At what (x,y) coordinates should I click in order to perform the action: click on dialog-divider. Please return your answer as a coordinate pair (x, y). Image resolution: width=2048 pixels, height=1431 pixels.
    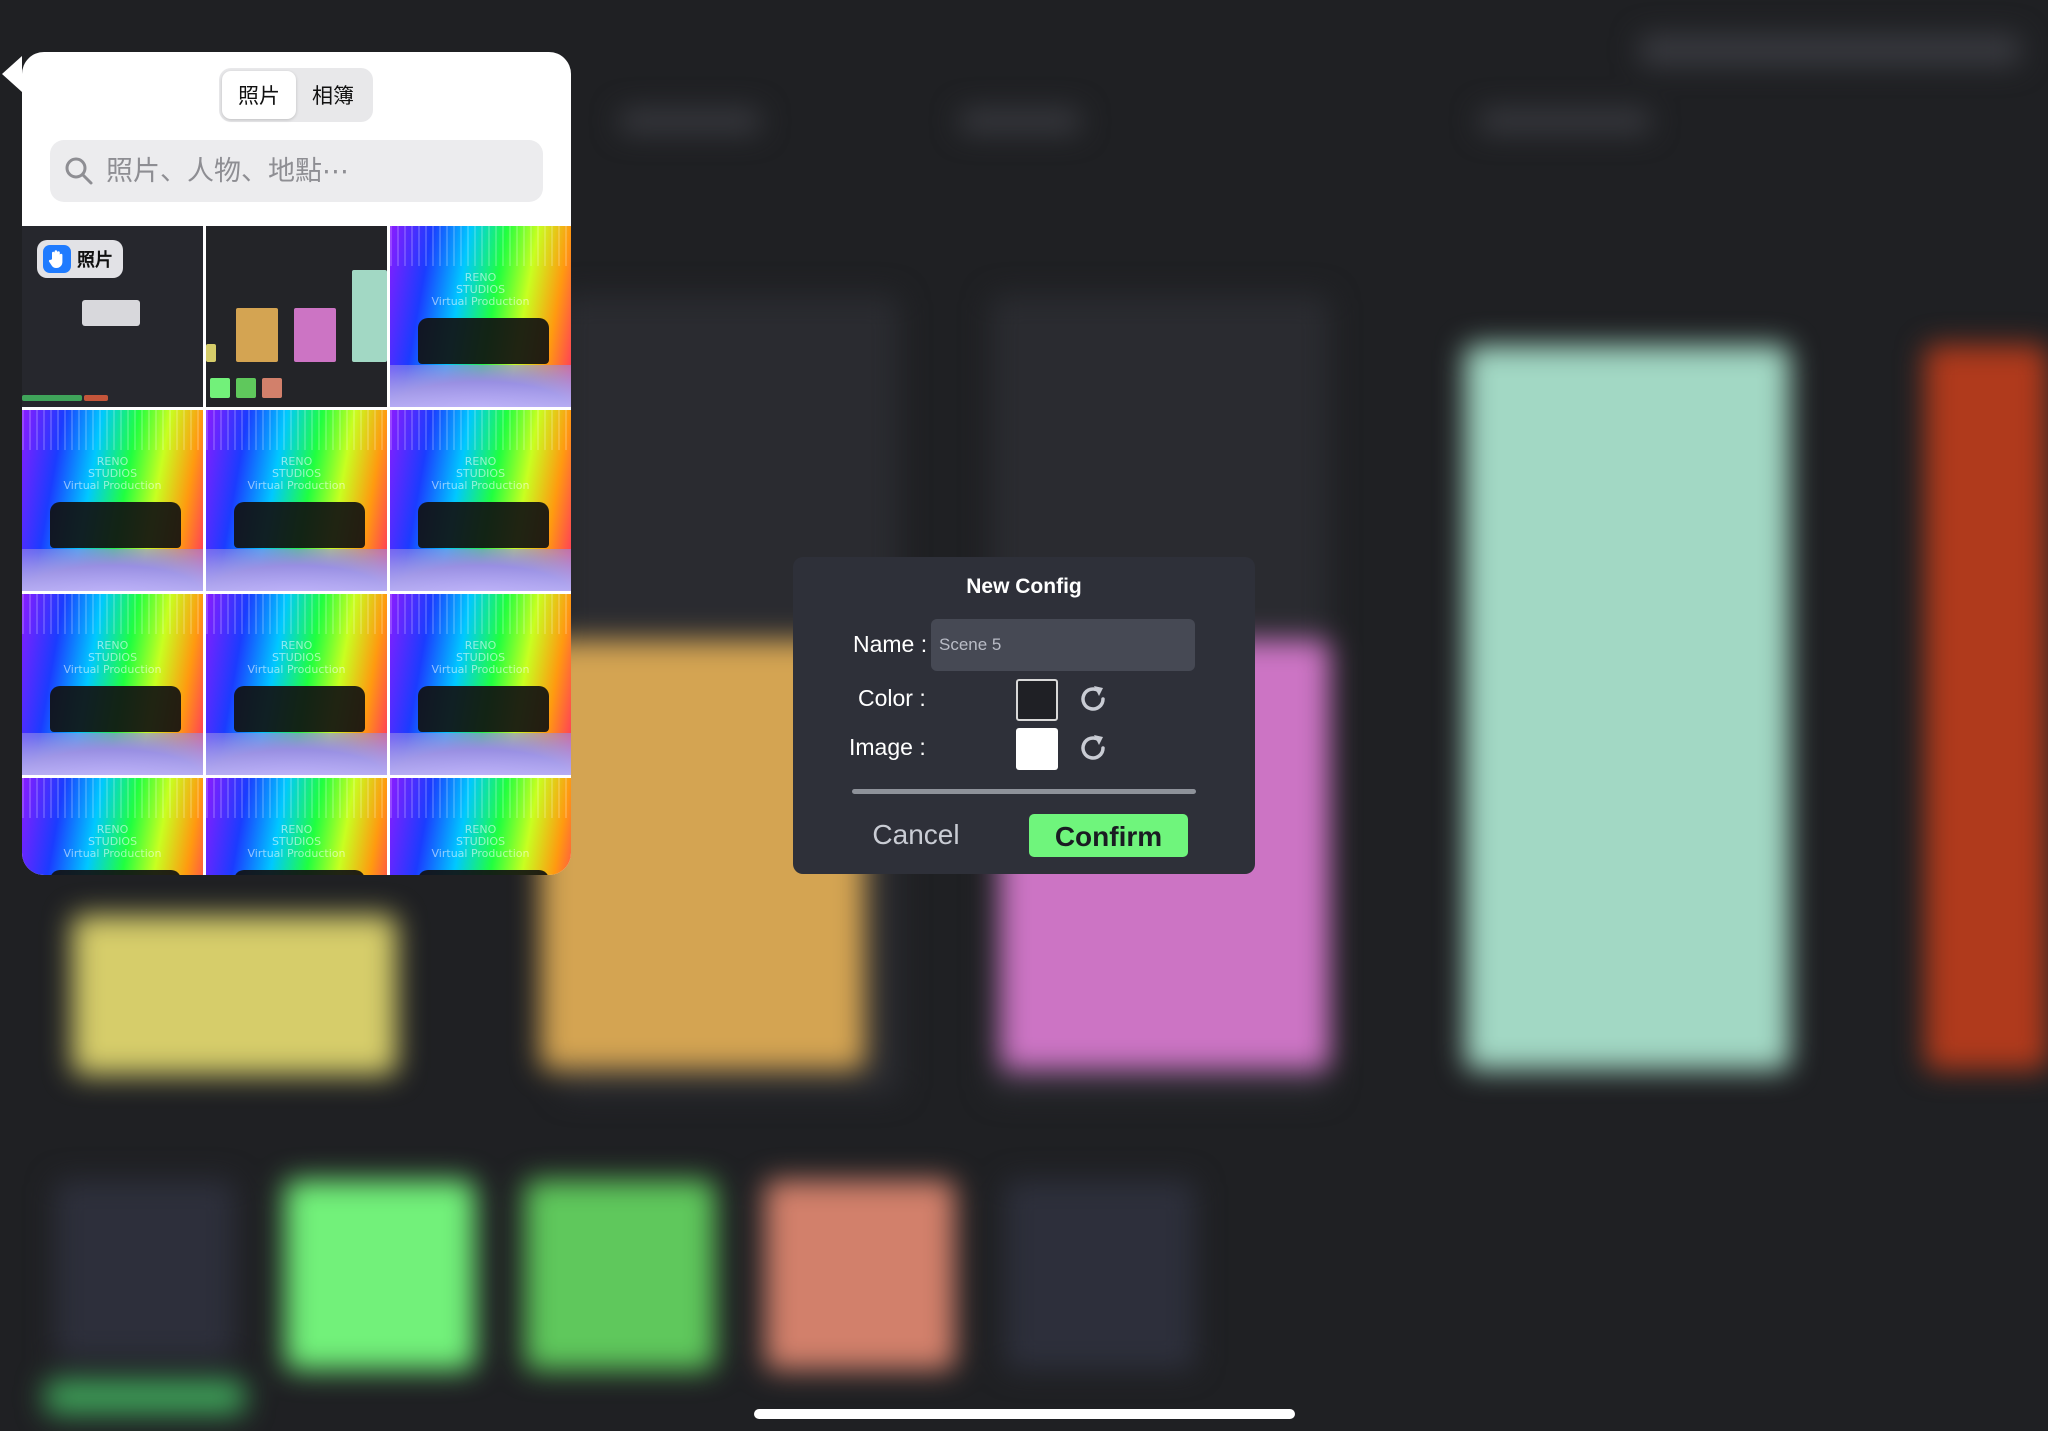
    Looking at the image, I should click on (1024, 791).